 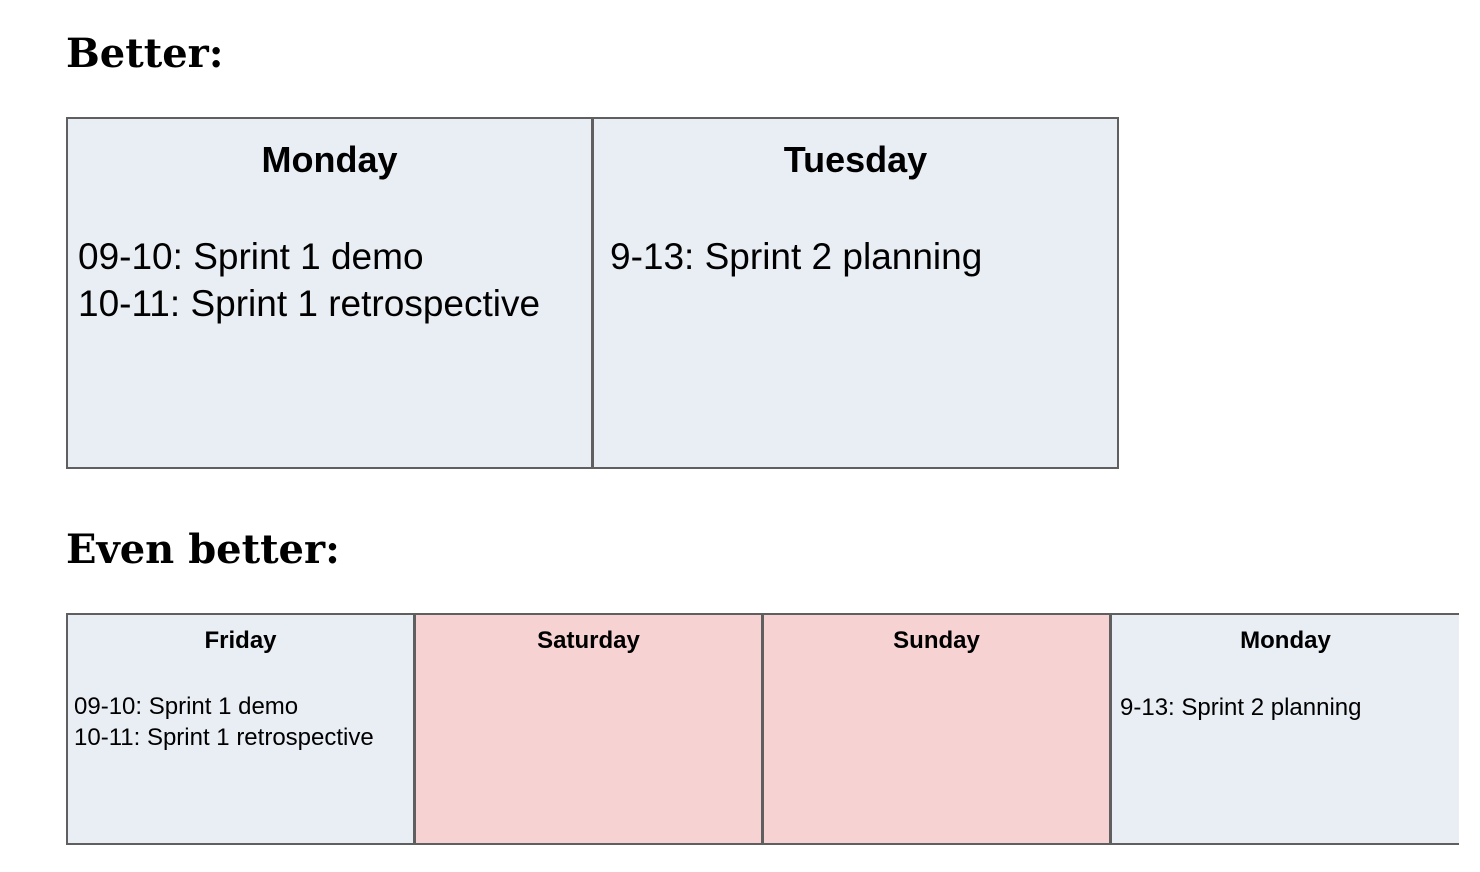 I want to click on day-cell-monday: Monday 9-13: Sprint 2 planning, so click(x=1284, y=729).